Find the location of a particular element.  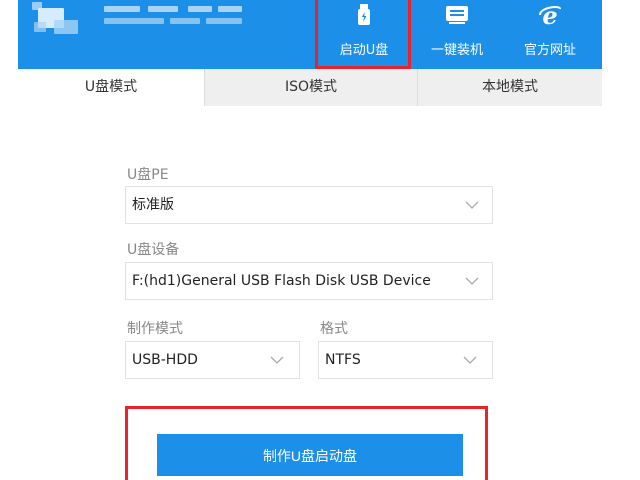

device-label: U盘设备 is located at coordinates (153, 250).